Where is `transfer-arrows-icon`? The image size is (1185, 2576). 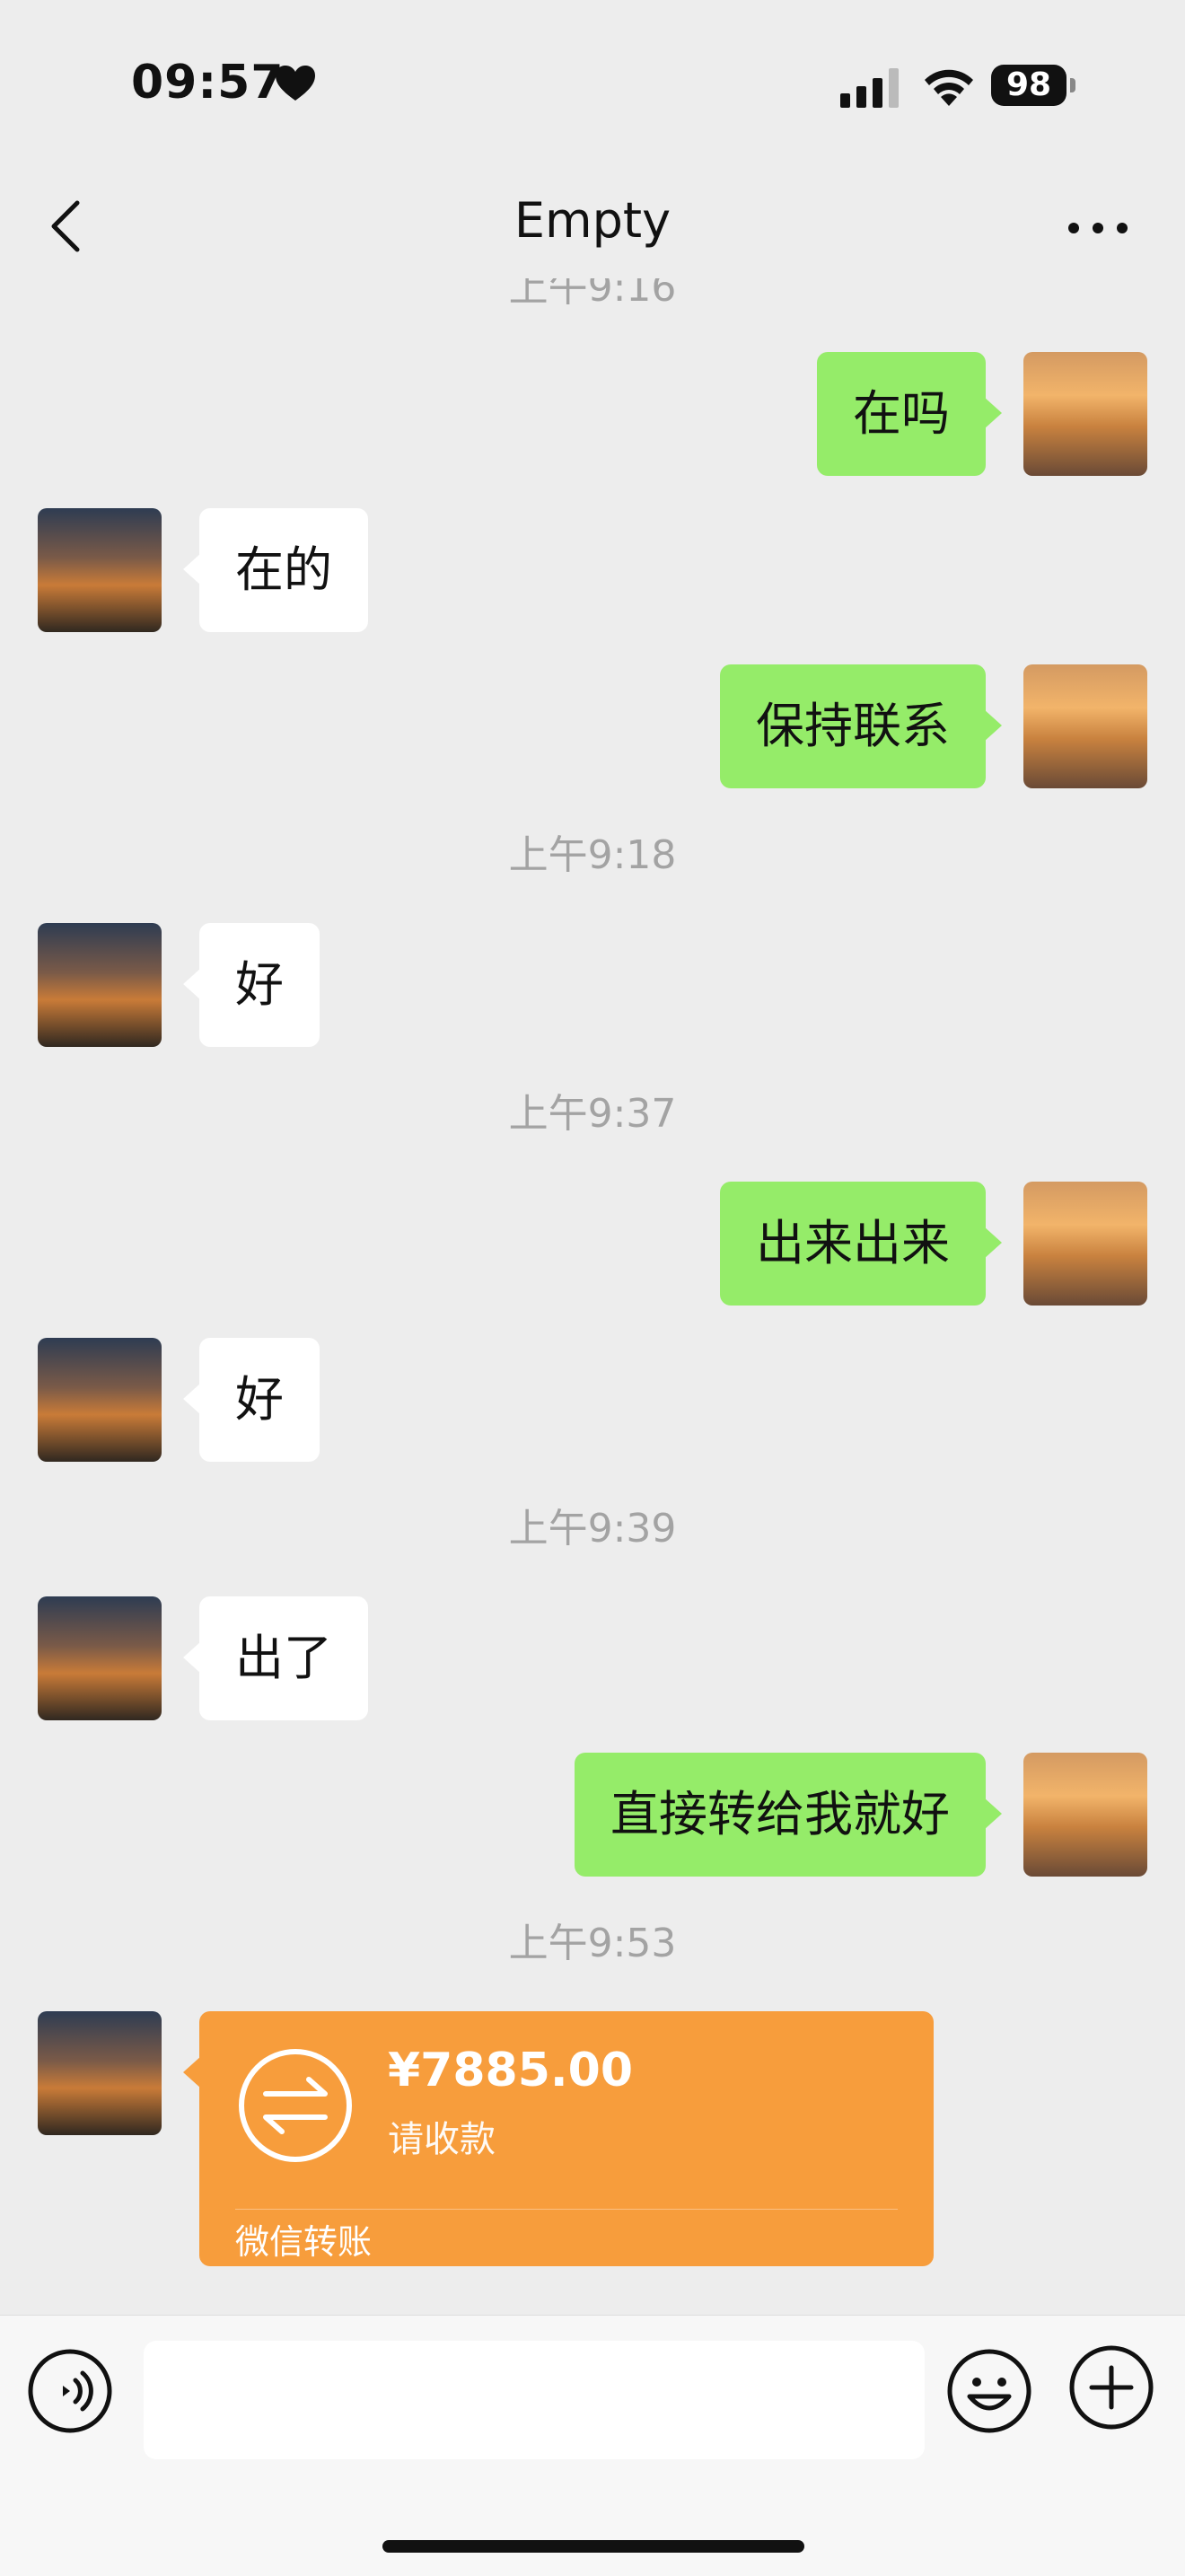
transfer-arrows-icon is located at coordinates (295, 2105).